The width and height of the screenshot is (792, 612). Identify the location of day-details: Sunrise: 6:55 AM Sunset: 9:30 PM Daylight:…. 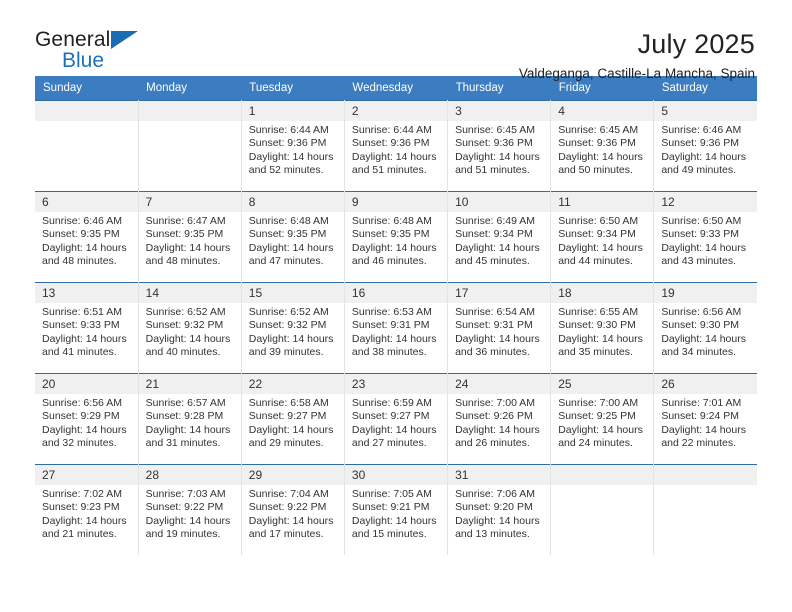
(602, 331).